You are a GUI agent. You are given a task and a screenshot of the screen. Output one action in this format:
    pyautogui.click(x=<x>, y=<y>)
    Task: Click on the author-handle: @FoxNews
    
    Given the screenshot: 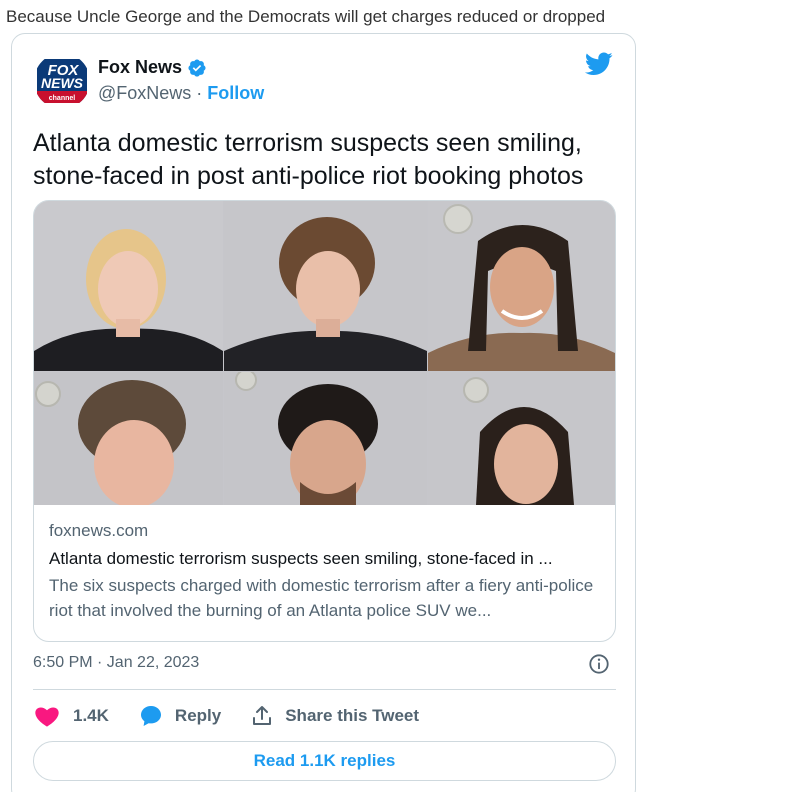 What is the action you would take?
    pyautogui.click(x=144, y=93)
    